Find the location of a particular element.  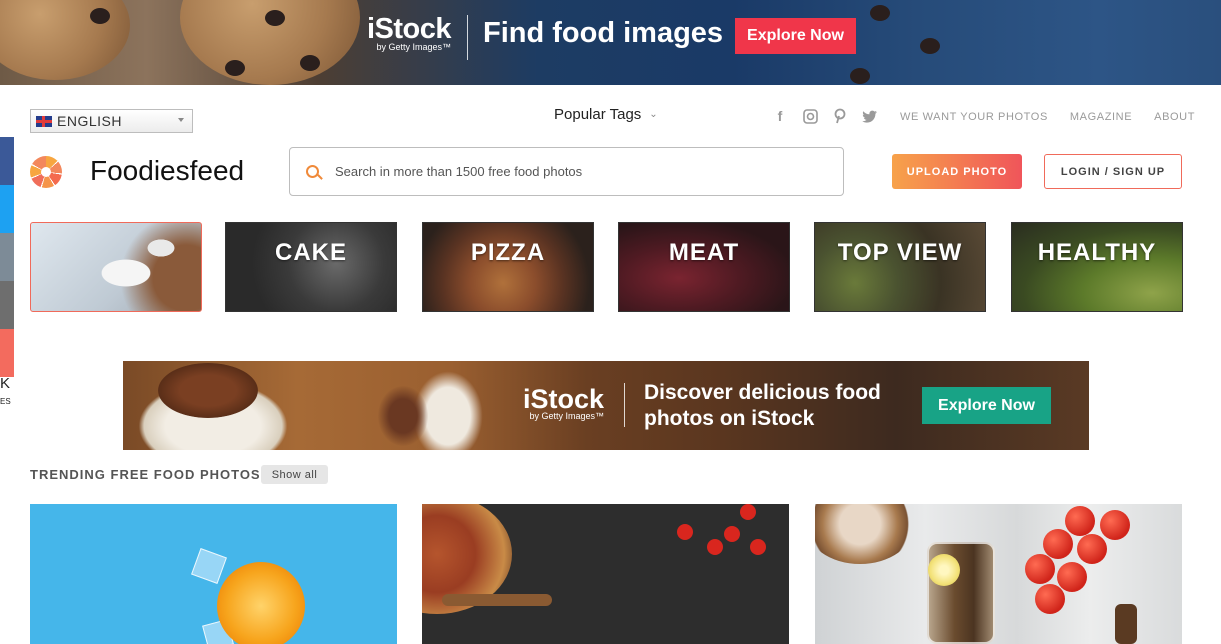

category-label: MEAT is located at coordinates (704, 252).